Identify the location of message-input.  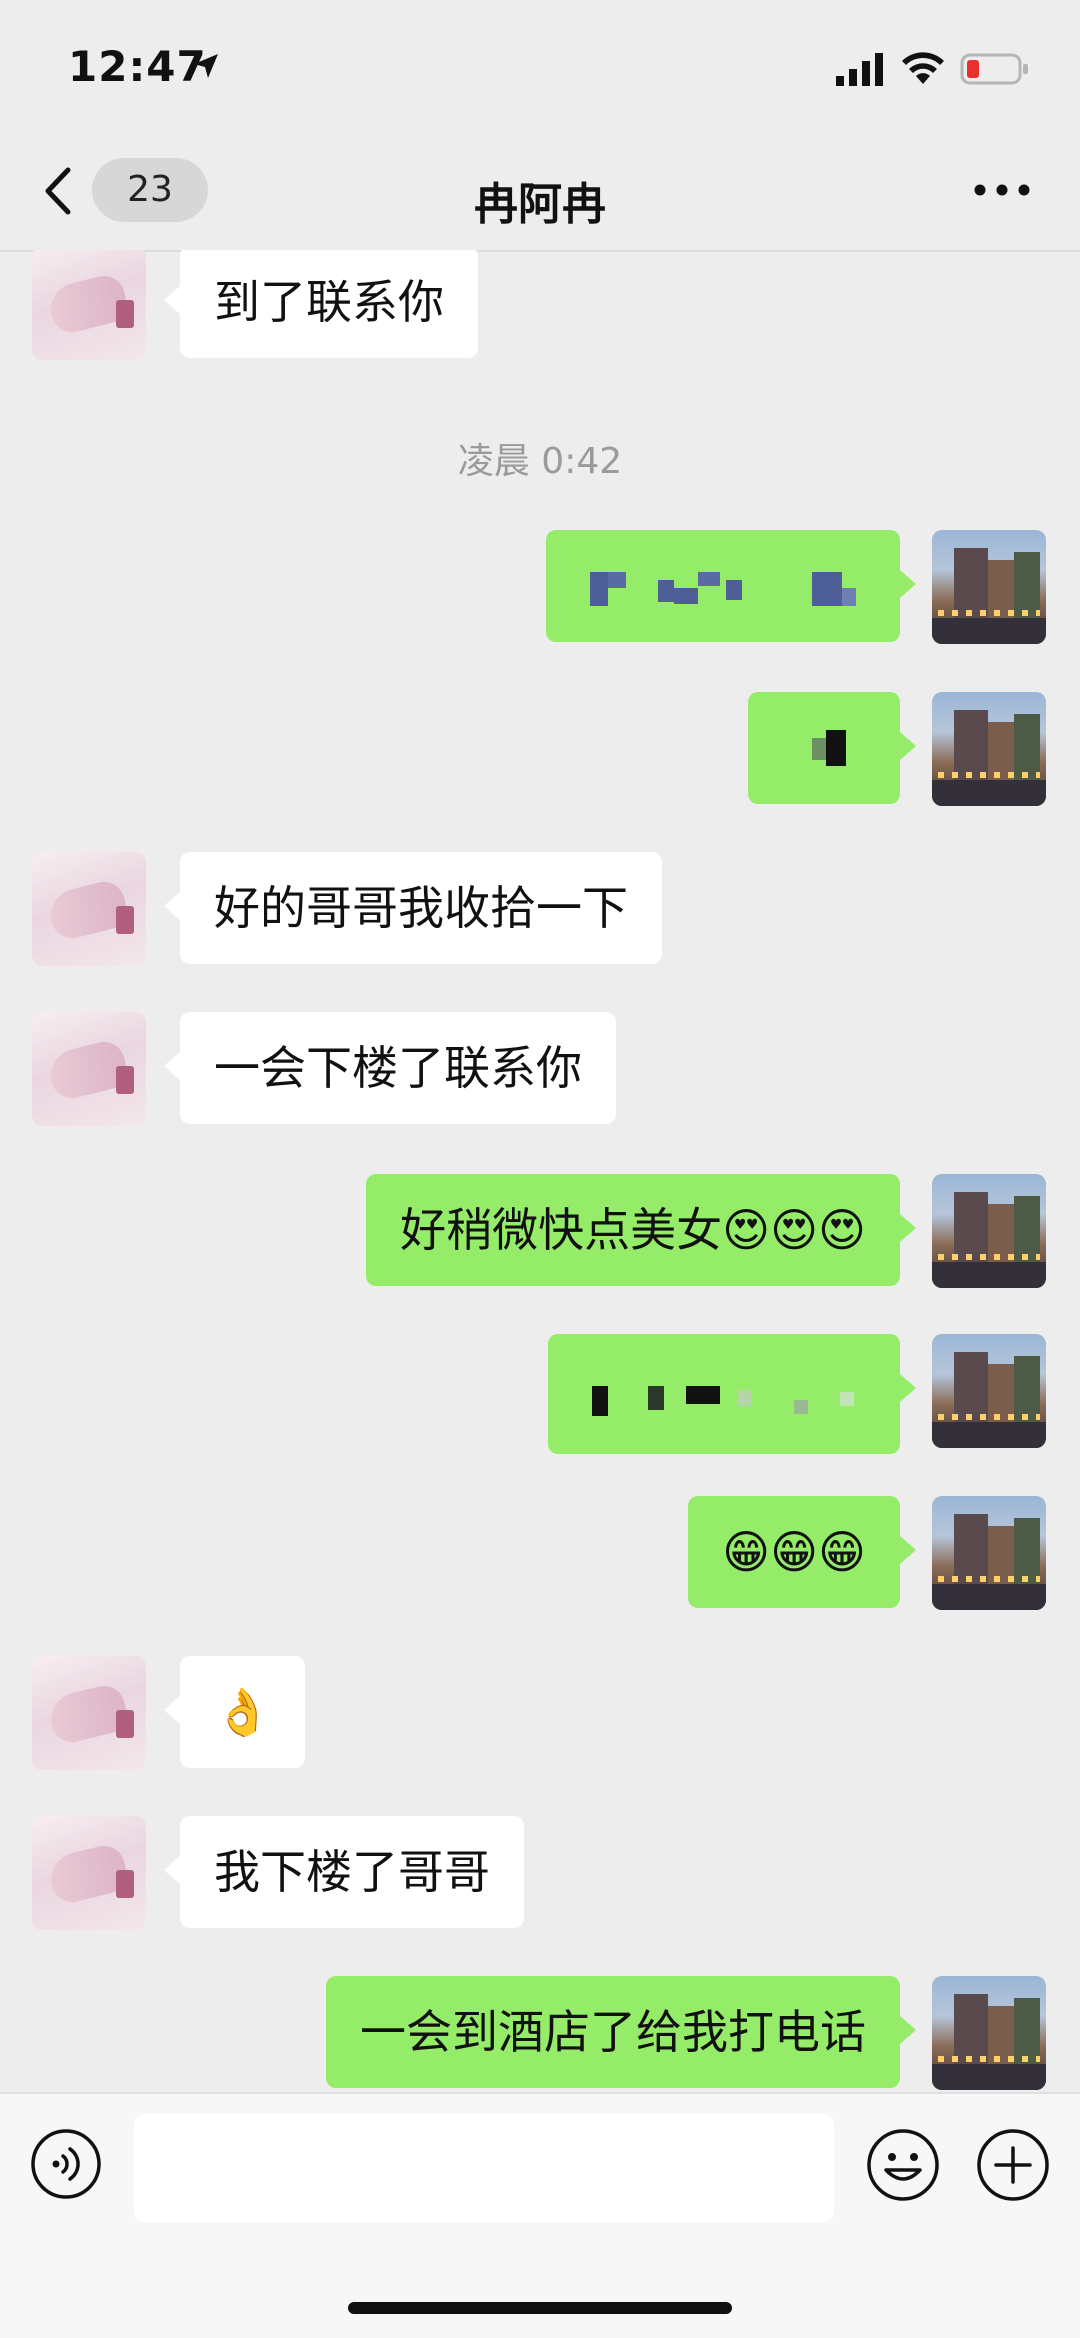
(484, 2168).